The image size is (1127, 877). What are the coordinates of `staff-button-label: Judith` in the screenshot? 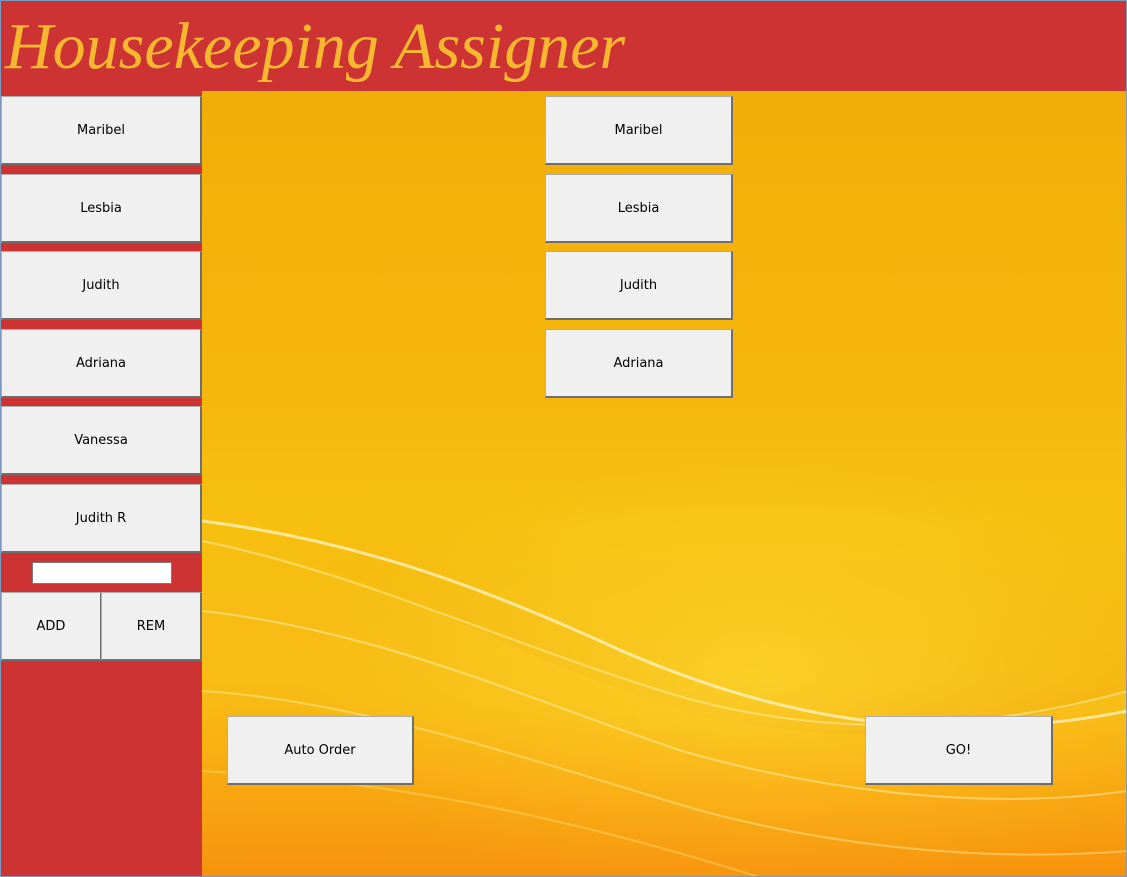 It's located at (101, 285).